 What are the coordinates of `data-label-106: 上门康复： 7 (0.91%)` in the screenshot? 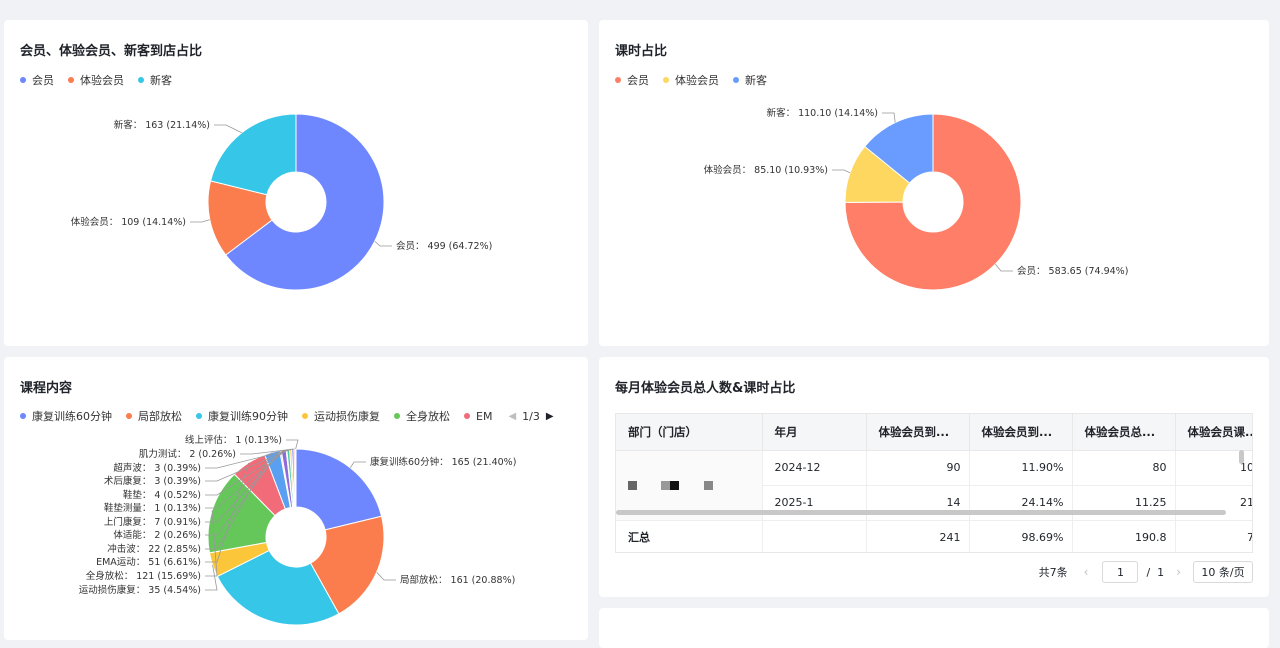 It's located at (152, 522).